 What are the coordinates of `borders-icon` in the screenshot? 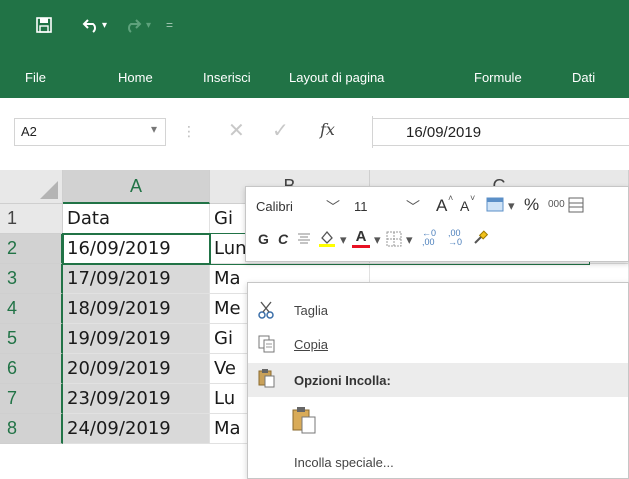 It's located at (394, 241).